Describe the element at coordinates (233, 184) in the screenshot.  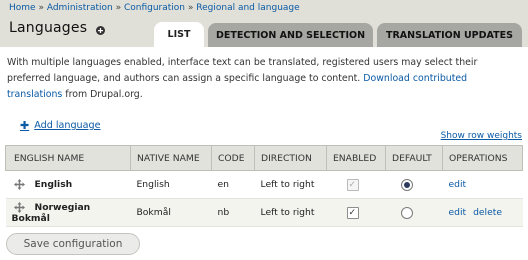
I see `language-code: en` at that location.